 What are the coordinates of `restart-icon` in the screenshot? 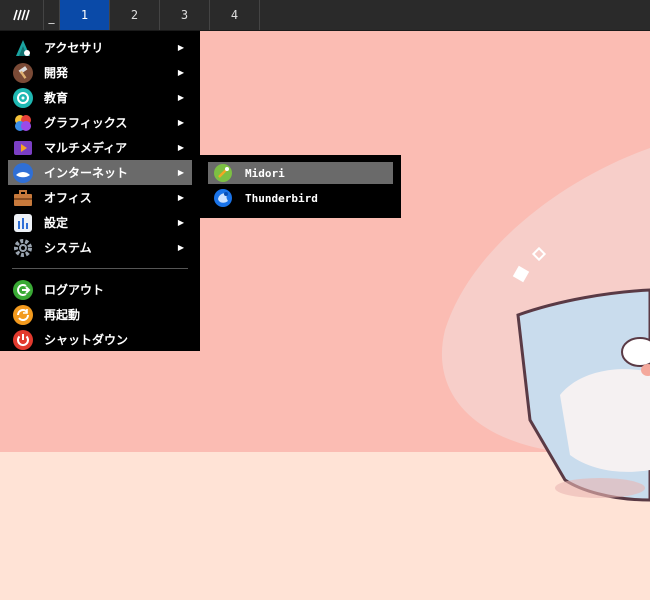 It's located at (23, 315).